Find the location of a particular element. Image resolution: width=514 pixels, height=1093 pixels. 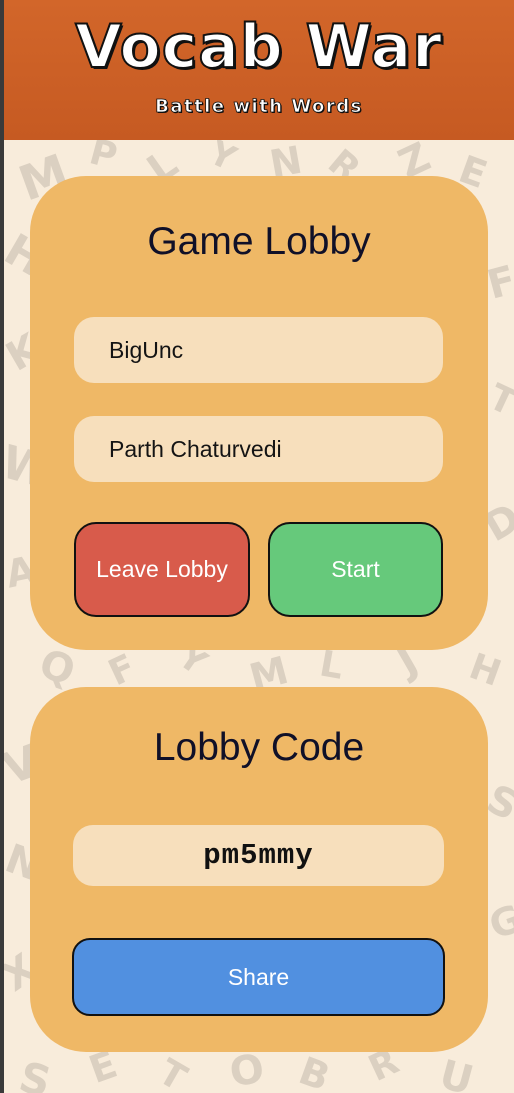

player-row: Parth Chaturvedi is located at coordinates (258, 449).